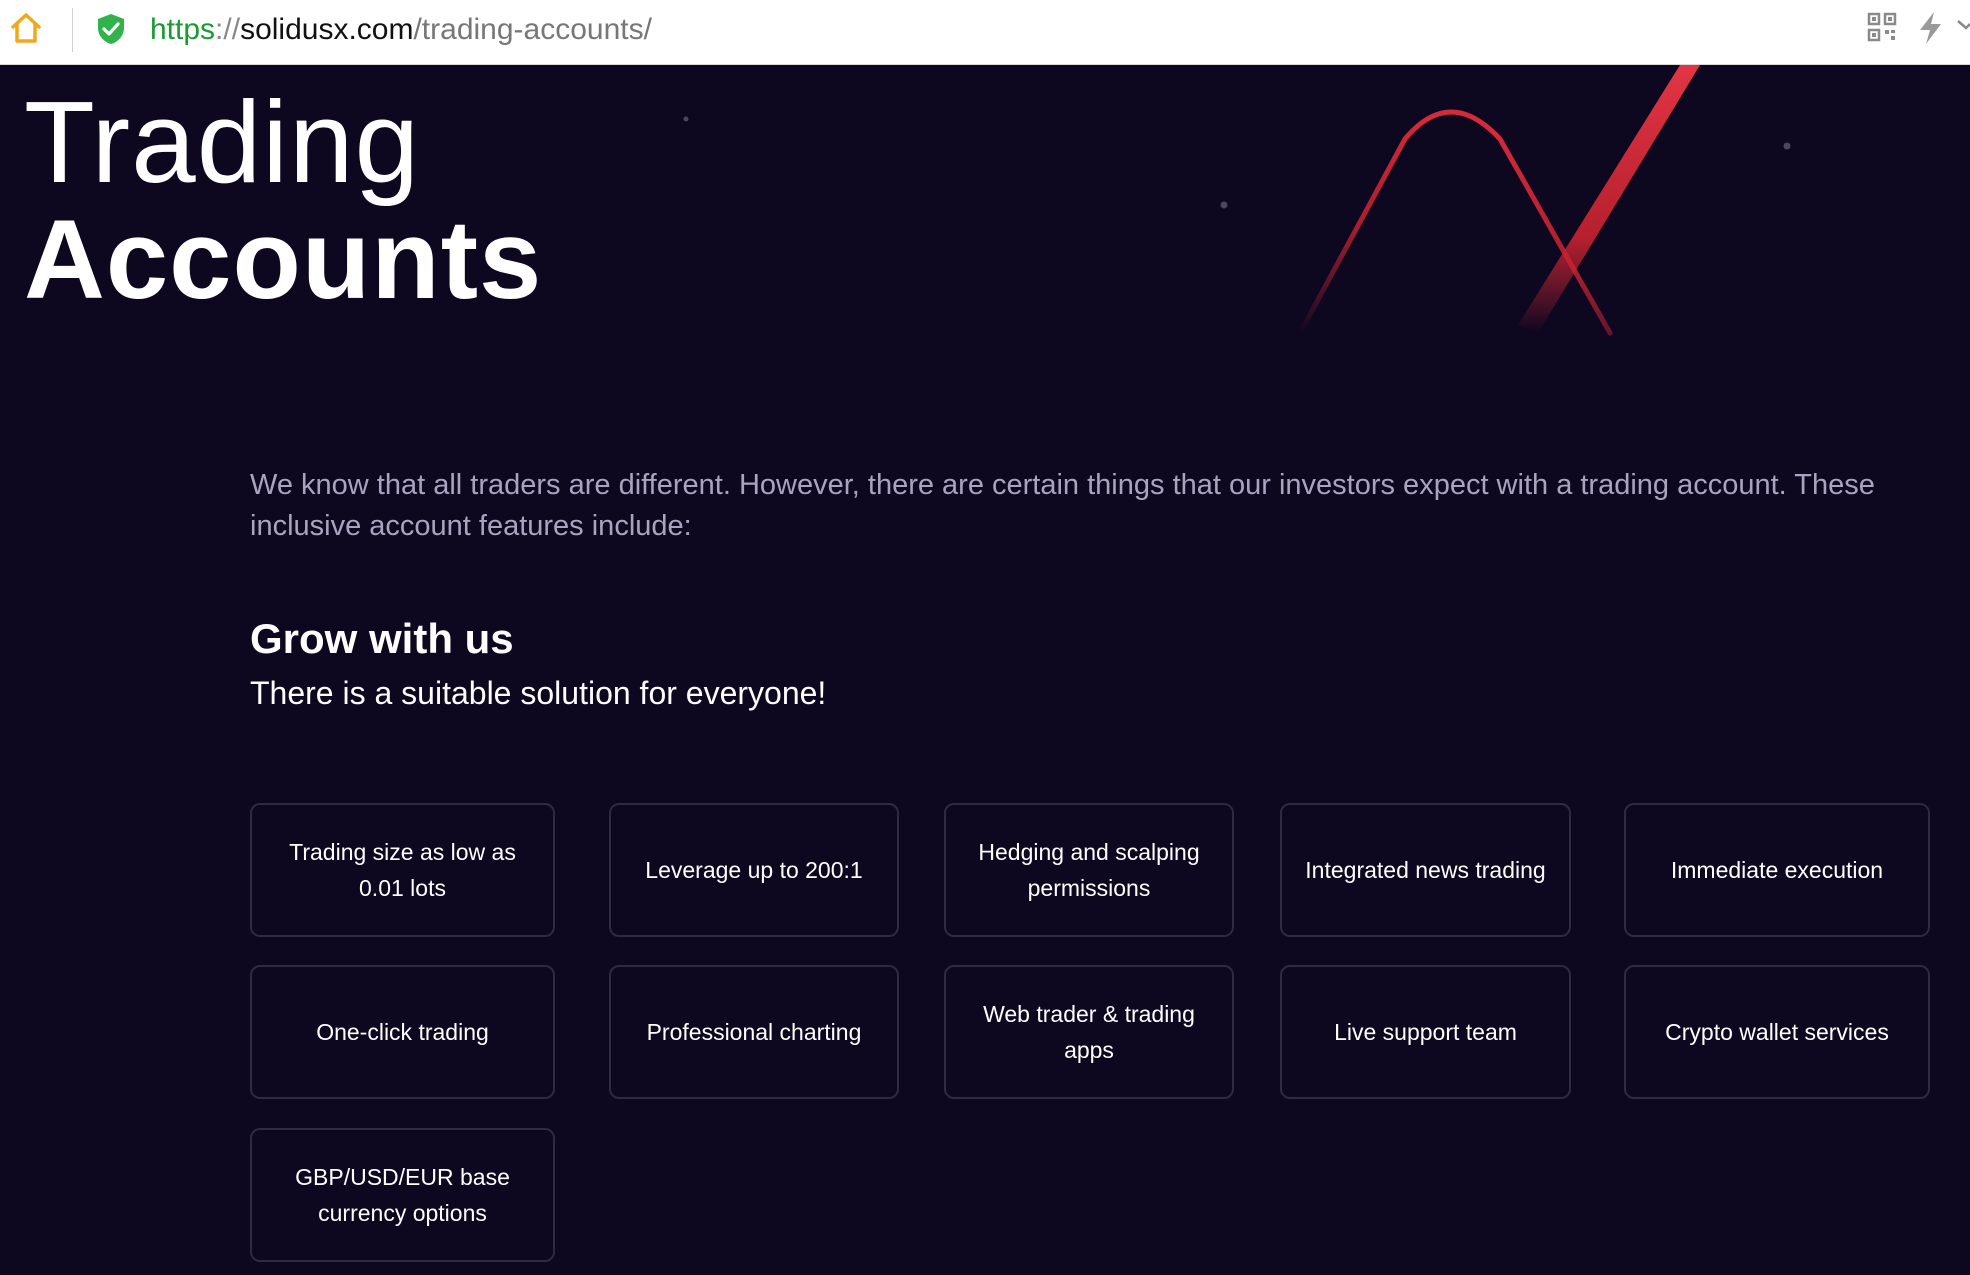 The width and height of the screenshot is (1970, 1275). I want to click on feature-label: Integrated news trading, so click(1425, 870).